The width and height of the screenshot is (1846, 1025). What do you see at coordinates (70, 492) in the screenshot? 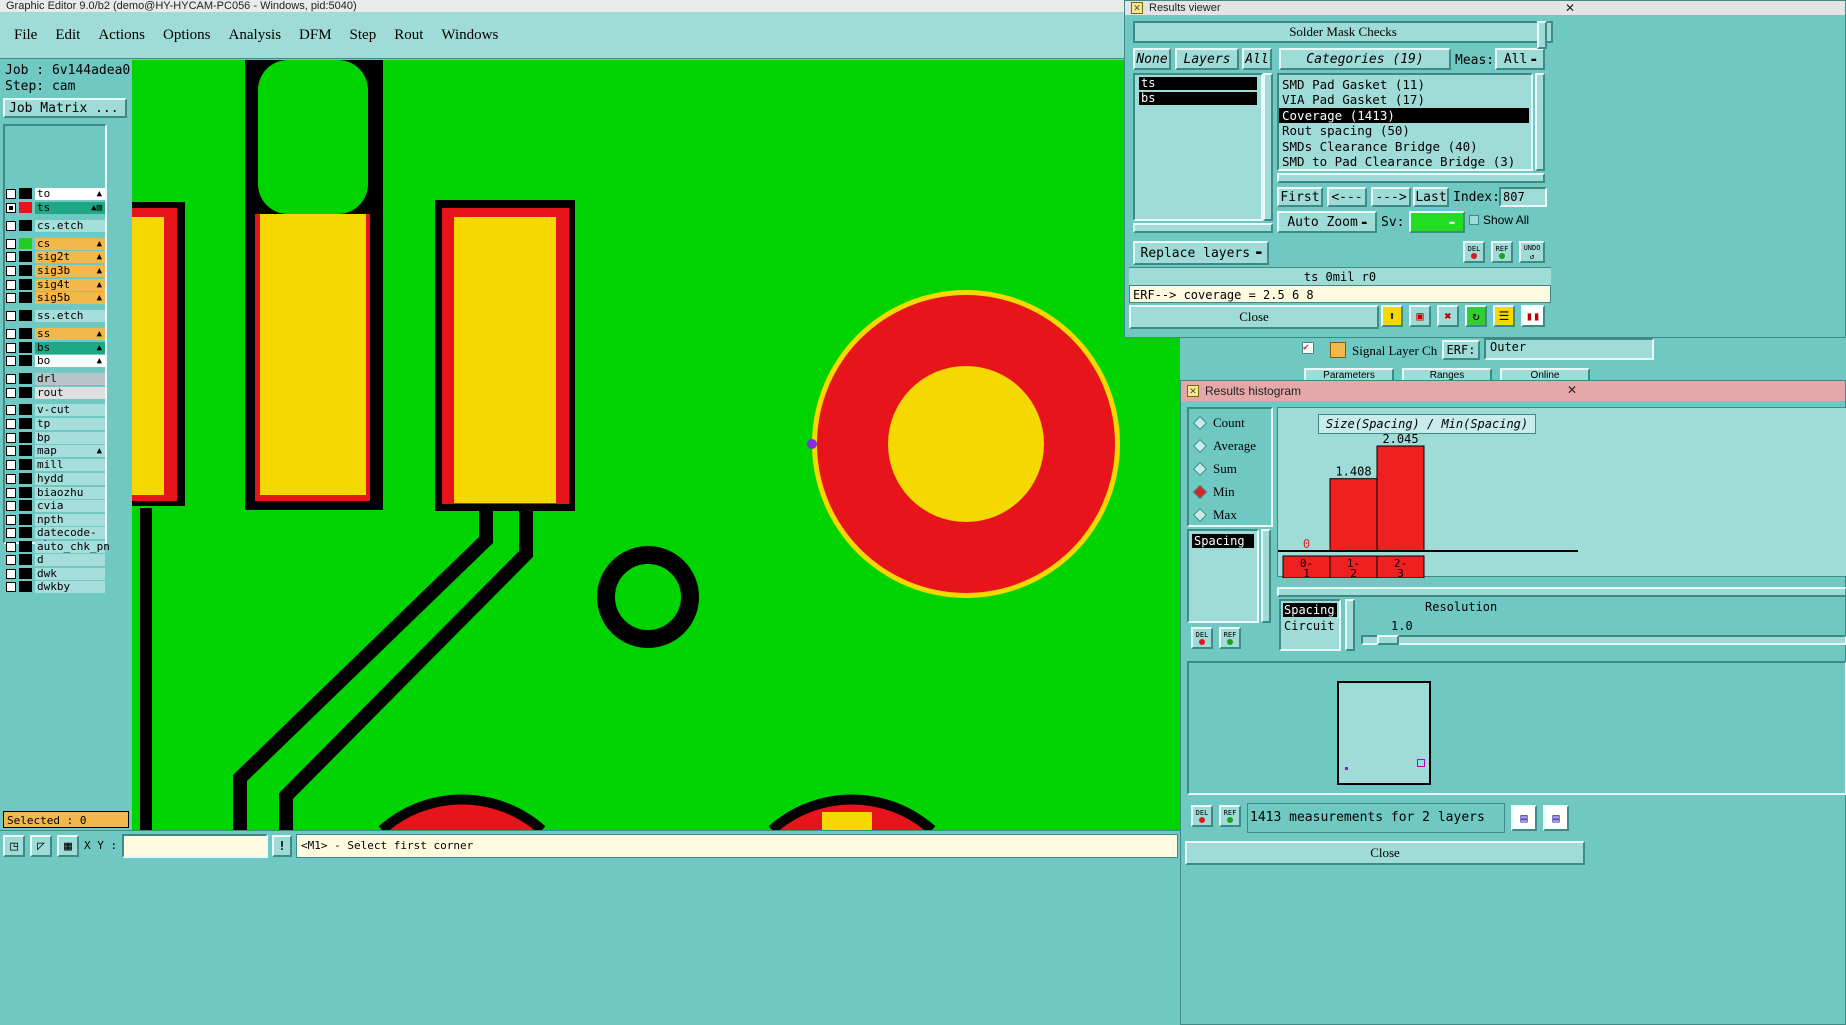
I see `layer-name: biaozhu` at bounding box center [70, 492].